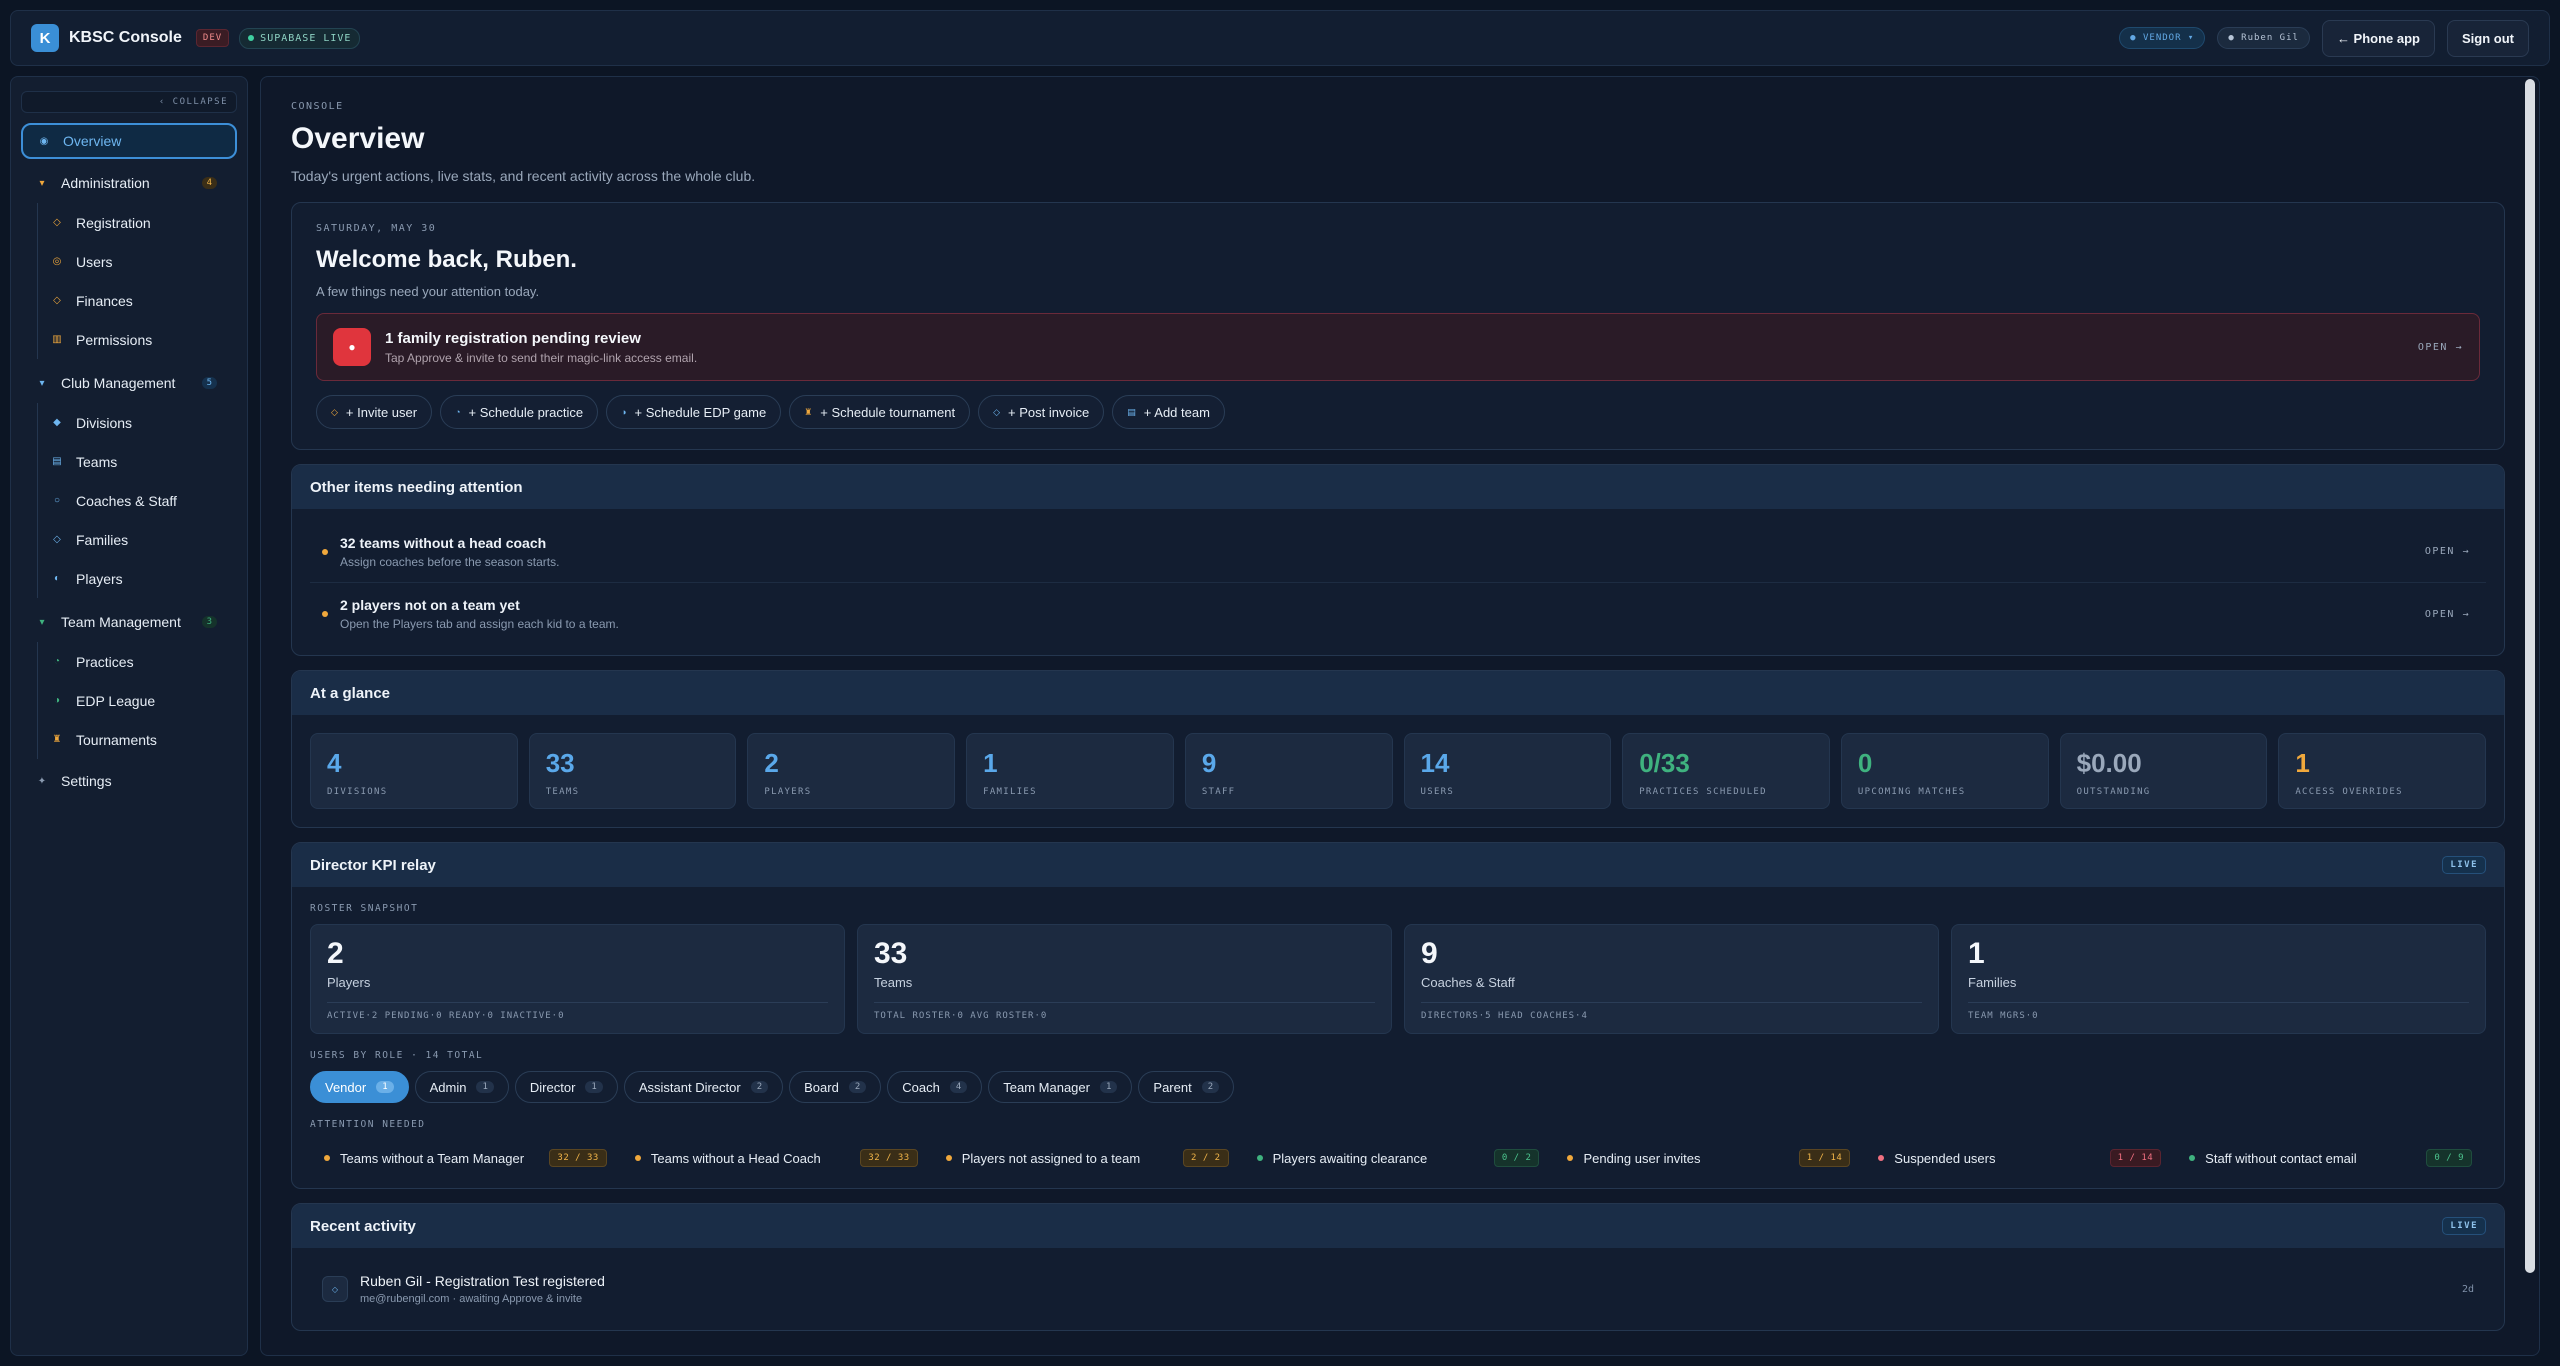 The image size is (2560, 1366). What do you see at coordinates (808, 411) in the screenshot?
I see `trophy-icon: ♜` at bounding box center [808, 411].